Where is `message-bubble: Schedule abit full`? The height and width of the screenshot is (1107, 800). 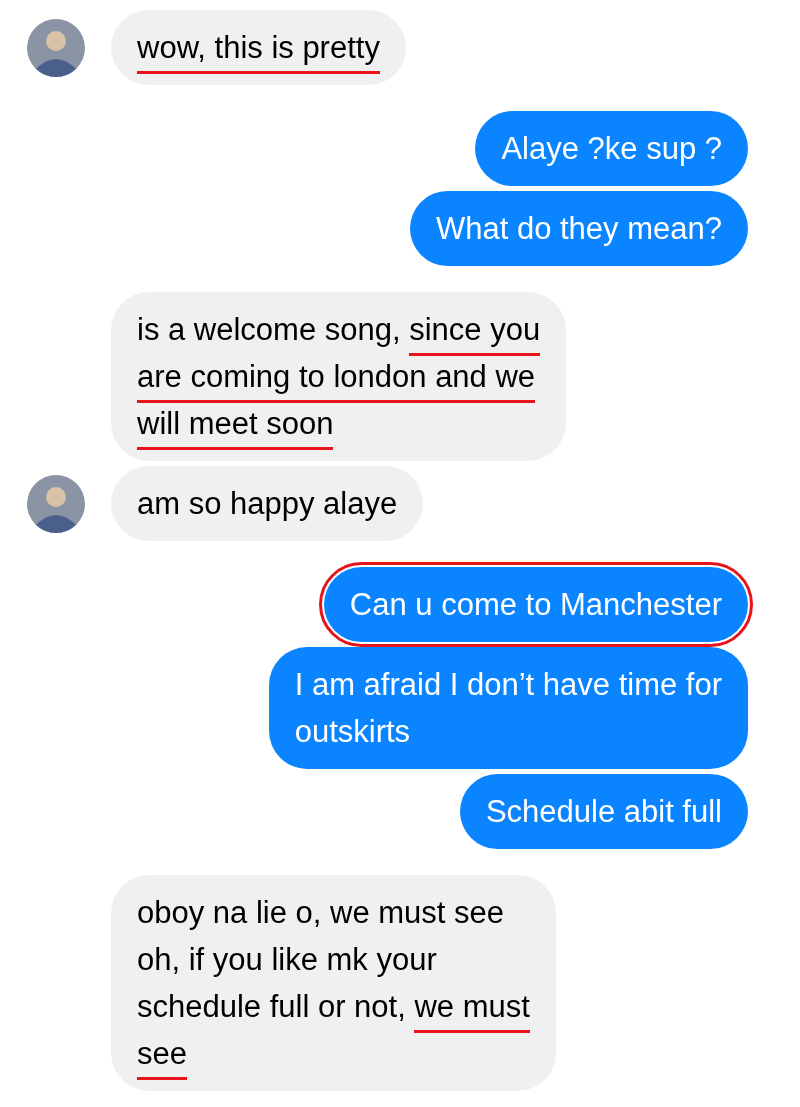
message-bubble: Schedule abit full is located at coordinates (603, 811).